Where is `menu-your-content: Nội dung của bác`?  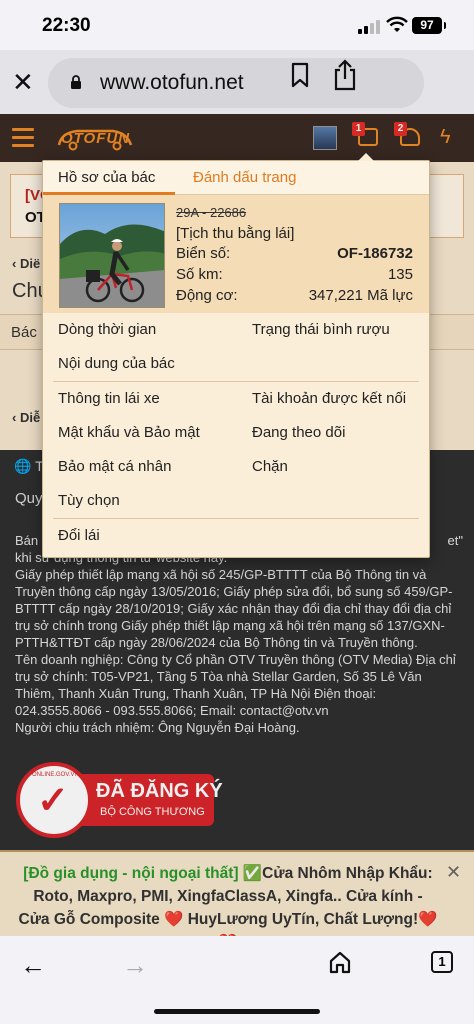 menu-your-content: Nội dung của bác is located at coordinates (116, 363).